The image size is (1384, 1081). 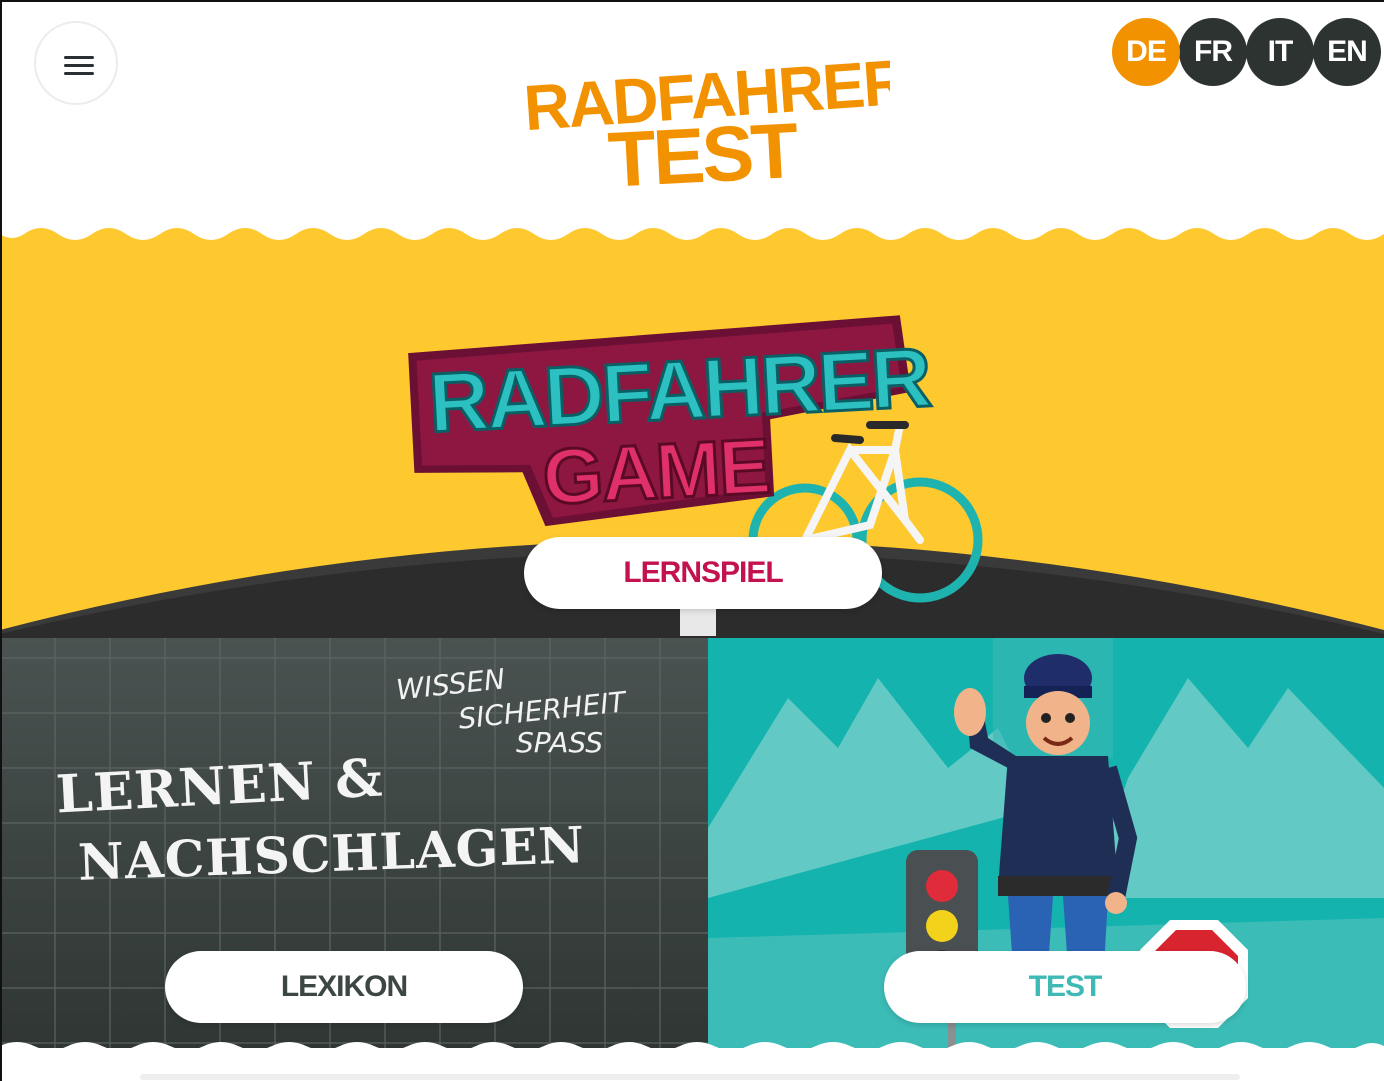 What do you see at coordinates (656, 471) in the screenshot?
I see `game-logo-line2: GAME` at bounding box center [656, 471].